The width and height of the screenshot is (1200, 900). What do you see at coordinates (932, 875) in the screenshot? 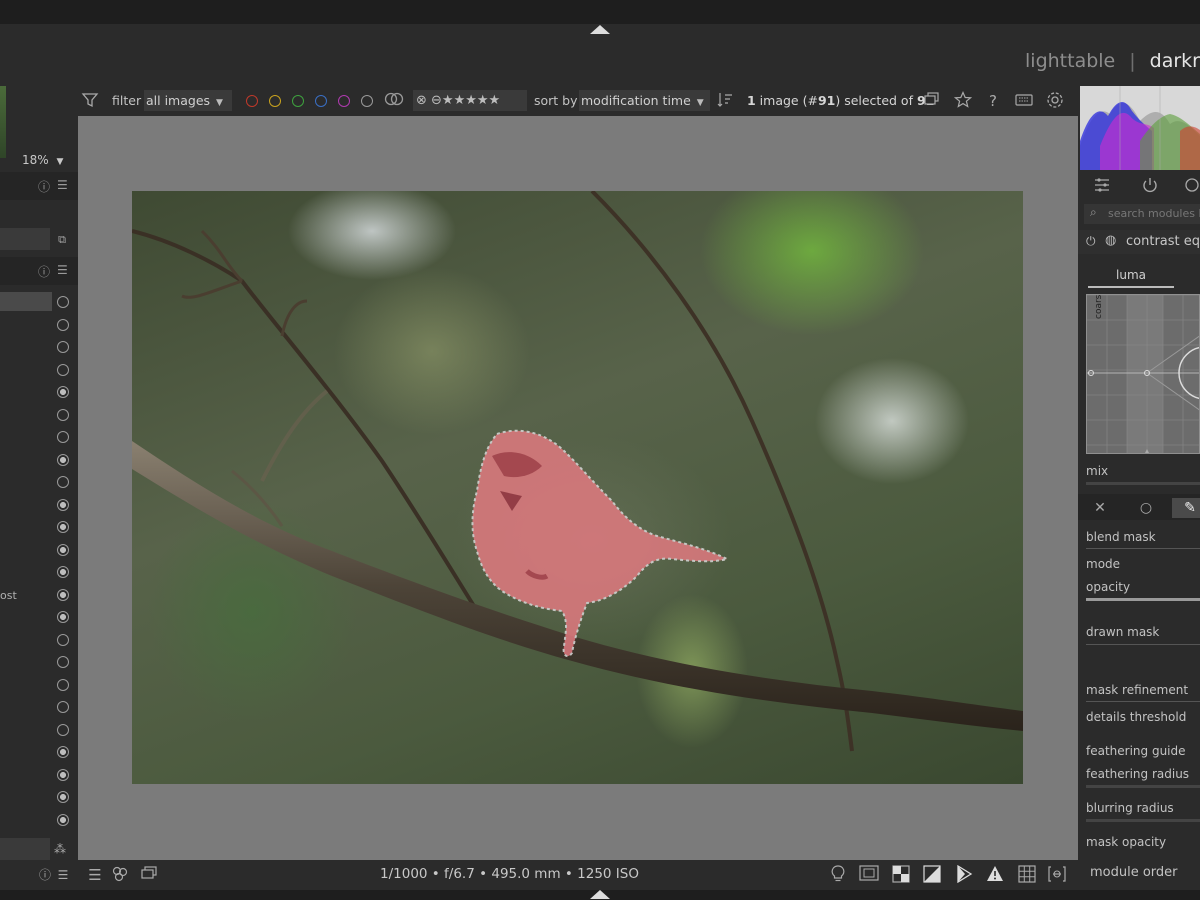
I see `raw-overexposed-icon` at bounding box center [932, 875].